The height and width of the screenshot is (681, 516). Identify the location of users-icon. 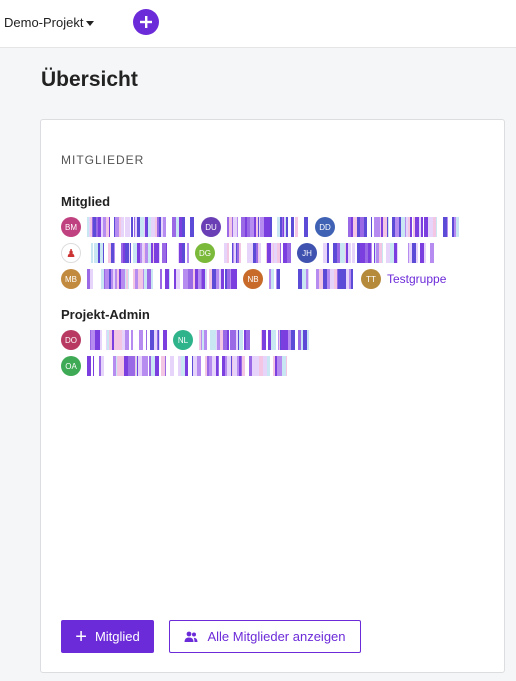
(191, 636).